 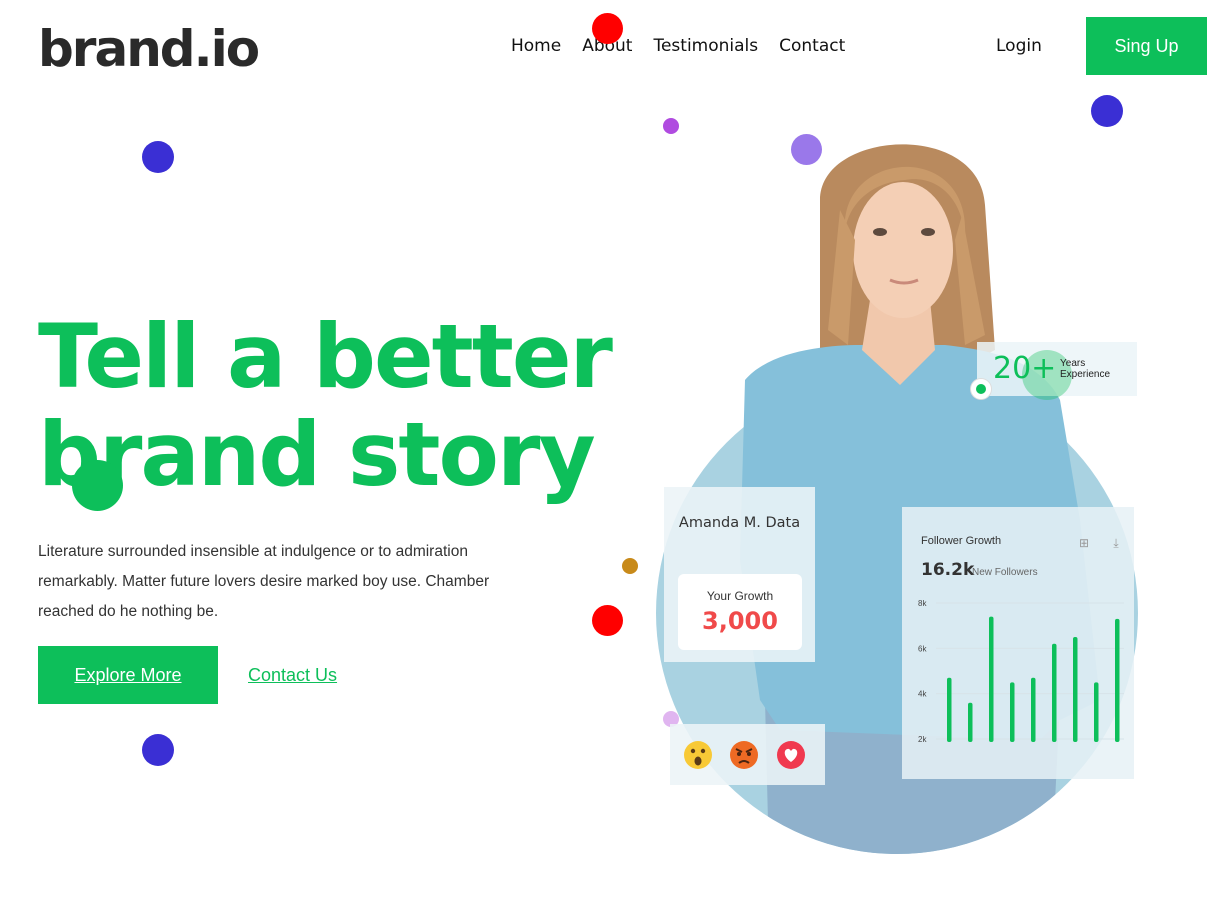 What do you see at coordinates (536, 46) in the screenshot?
I see `nav-home: Home` at bounding box center [536, 46].